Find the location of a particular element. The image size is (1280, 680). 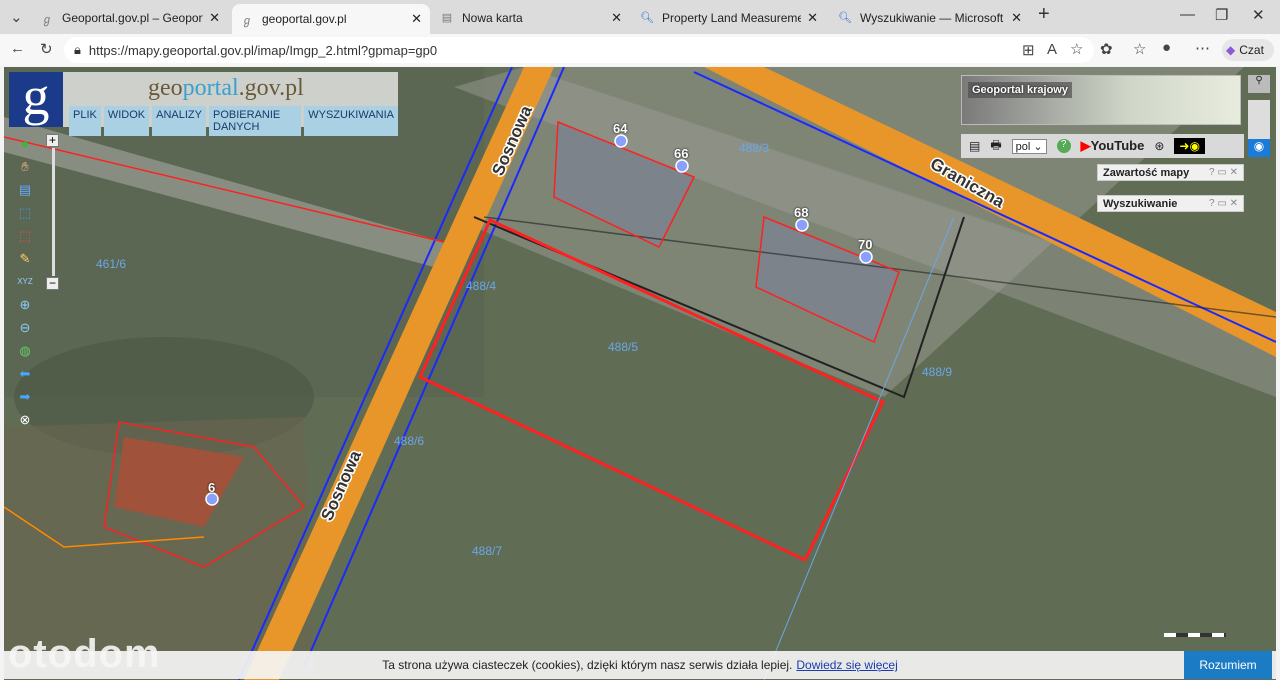

visibility-eye-icon: ◉ is located at coordinates (1259, 148).